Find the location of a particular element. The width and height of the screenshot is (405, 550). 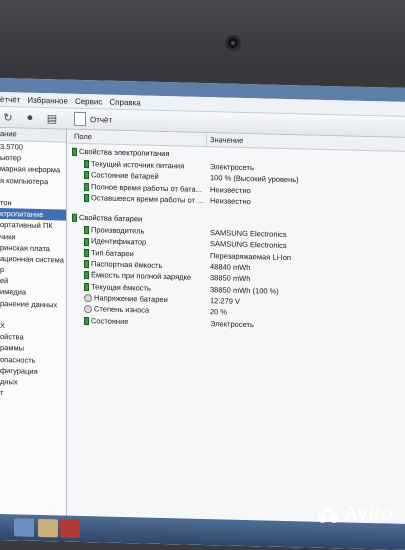

property-field: Идентификатор is located at coordinates (119, 242).